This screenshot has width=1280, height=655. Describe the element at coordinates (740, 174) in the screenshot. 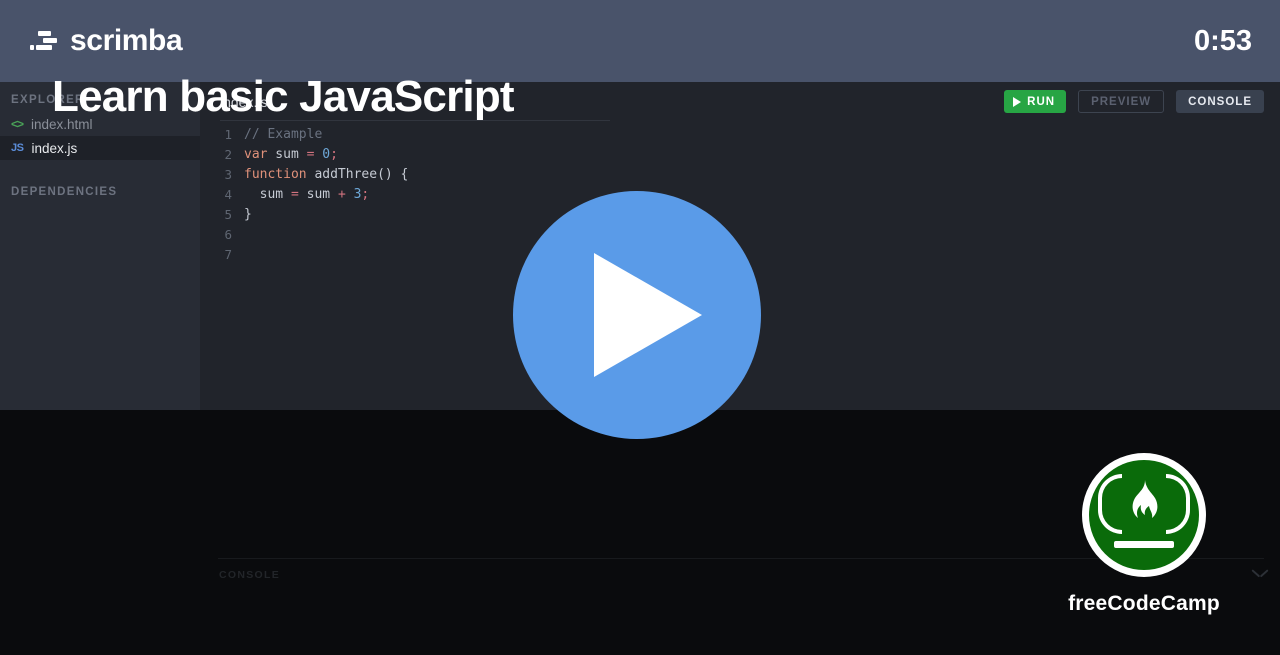

I see `code-line: 3 function addThree() {` at that location.